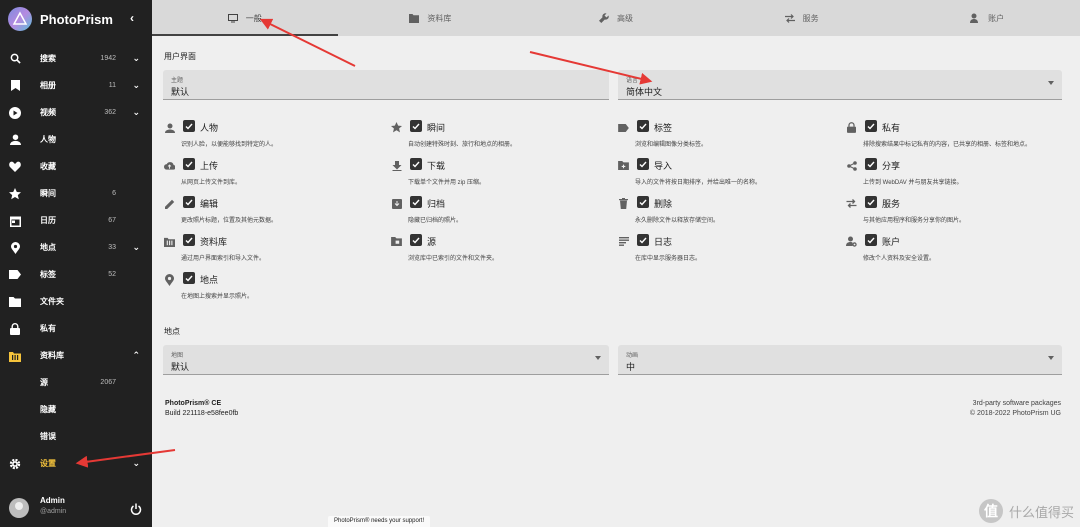  Describe the element at coordinates (48, 463) in the screenshot. I see `sidebar-item-label: 设置` at that location.